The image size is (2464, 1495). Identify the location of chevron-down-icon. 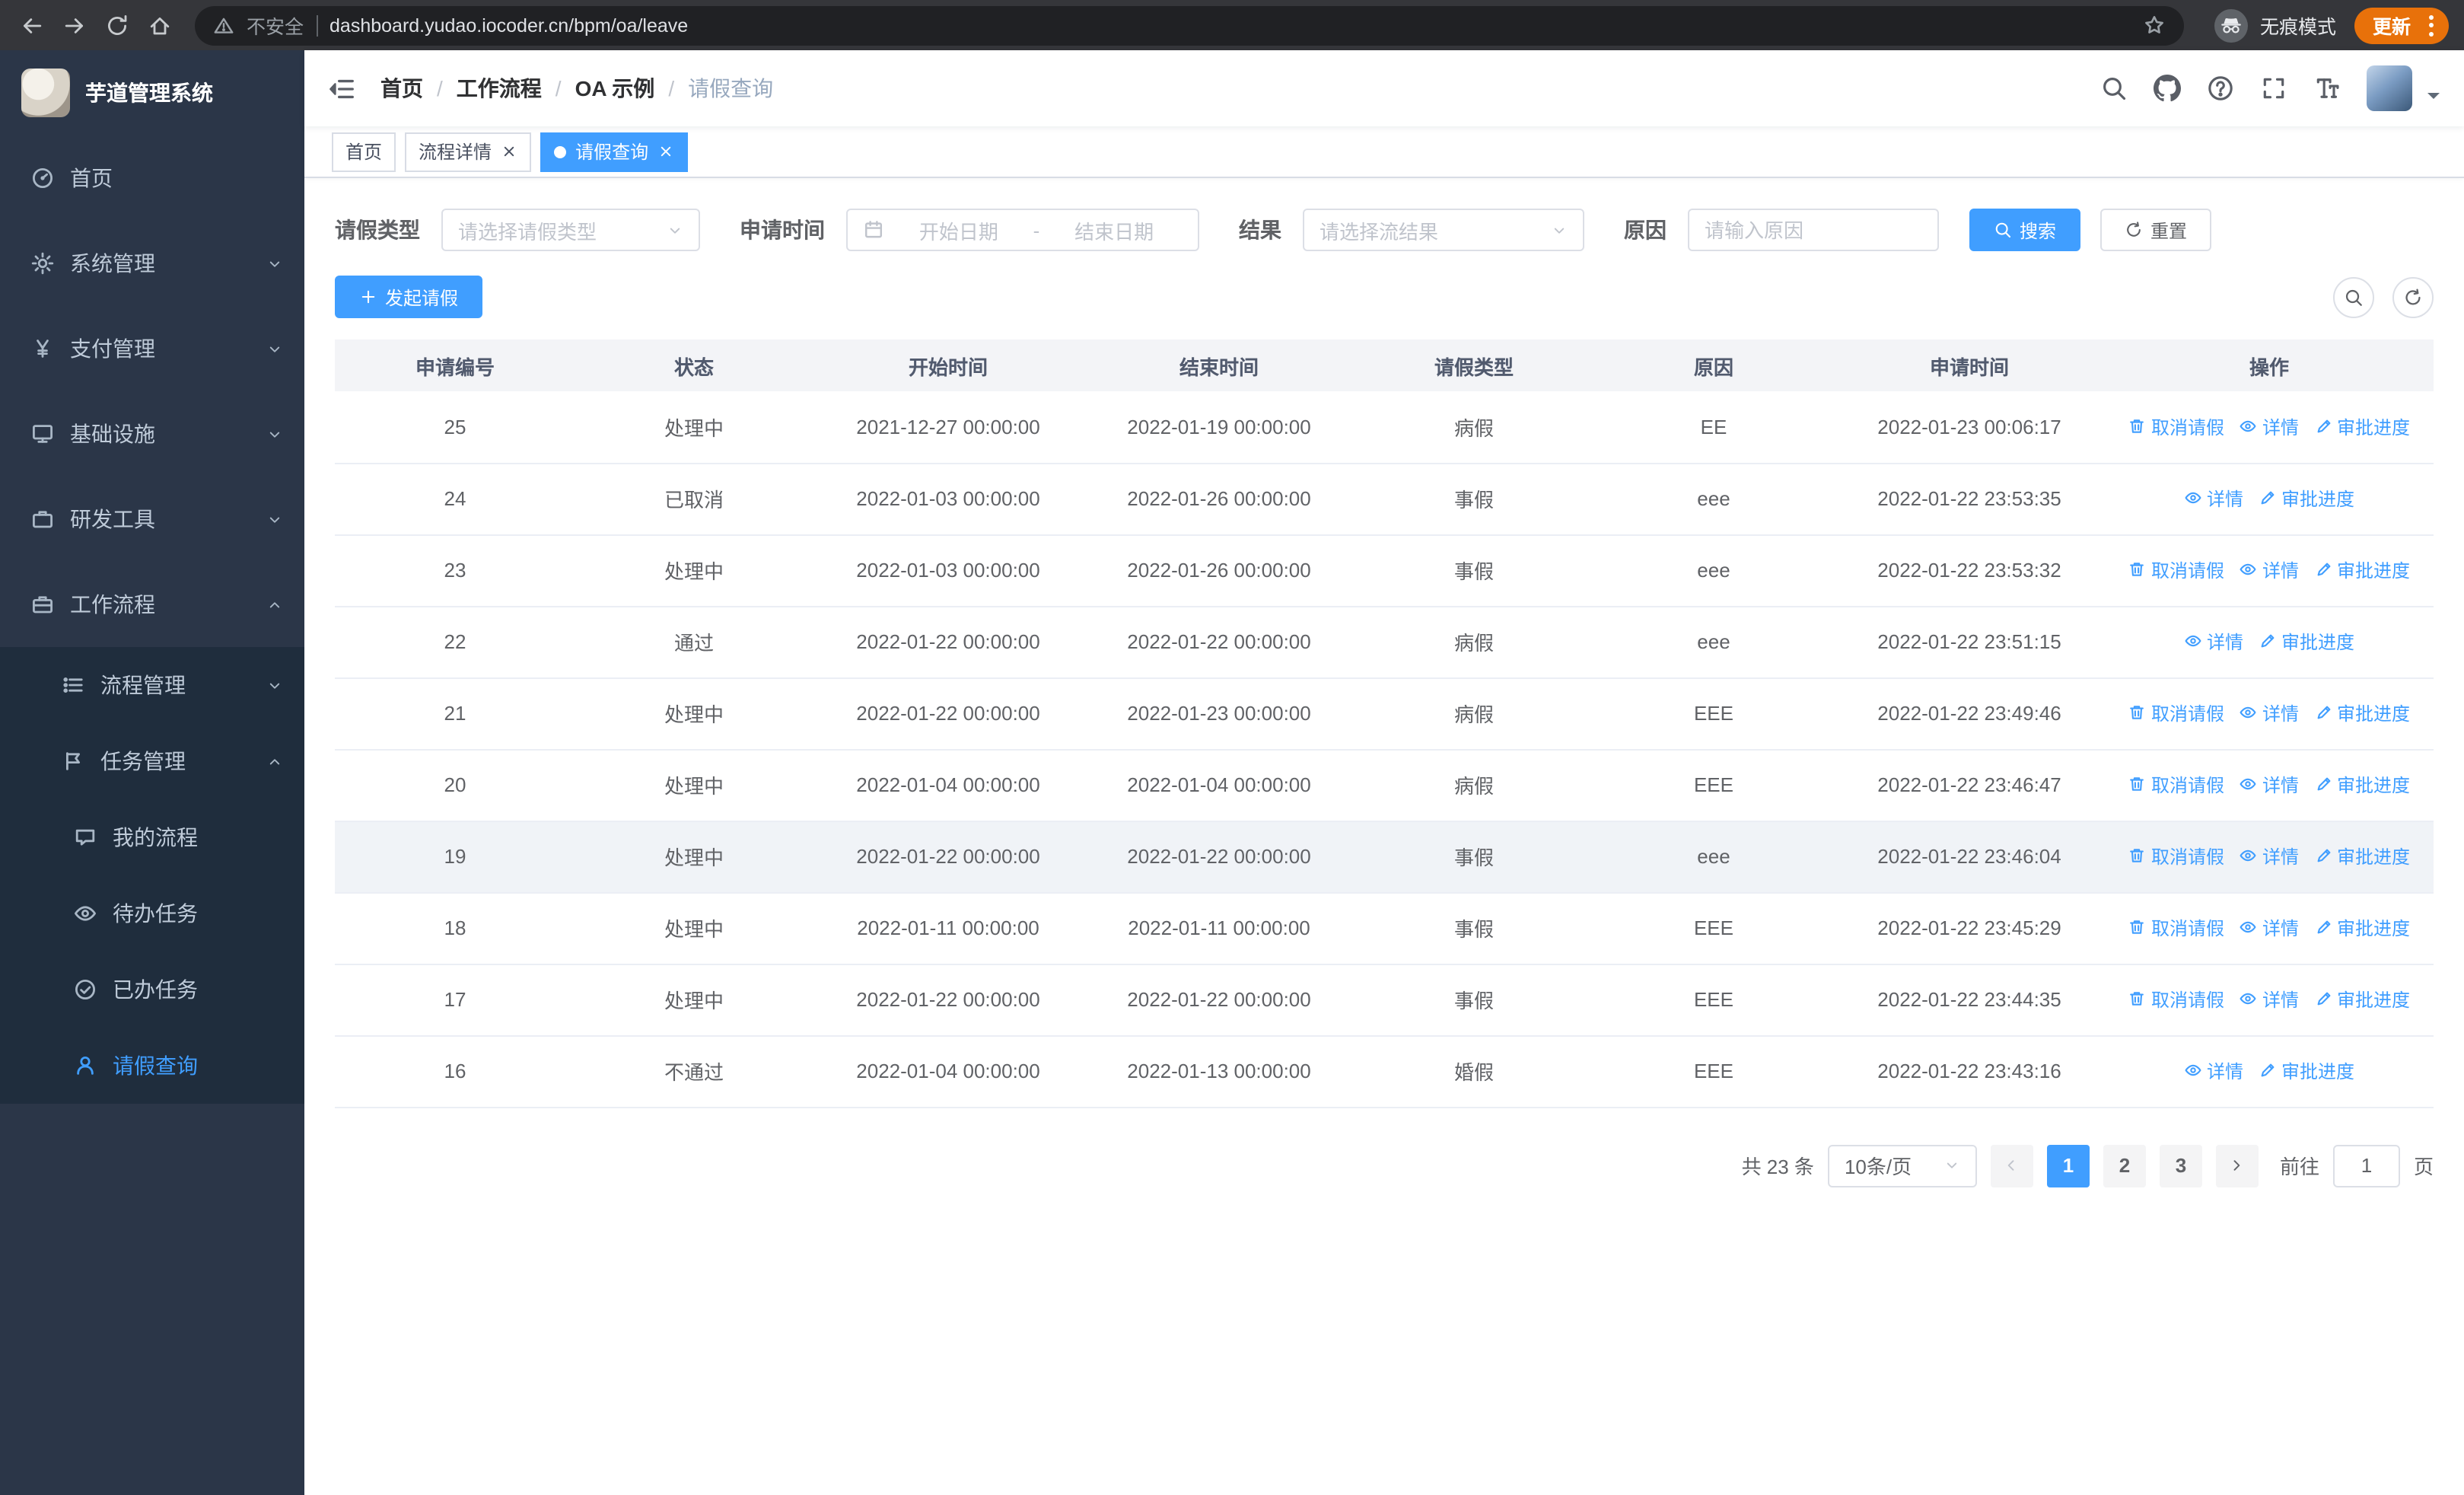
(274, 348).